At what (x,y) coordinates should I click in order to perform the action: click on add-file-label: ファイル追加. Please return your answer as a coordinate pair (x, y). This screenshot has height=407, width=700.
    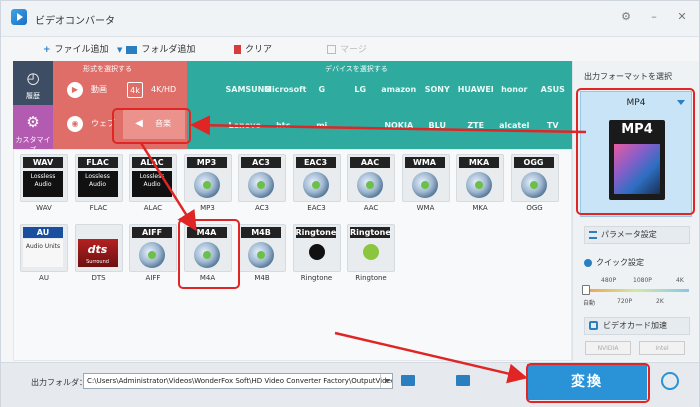
    Looking at the image, I should click on (81, 50).